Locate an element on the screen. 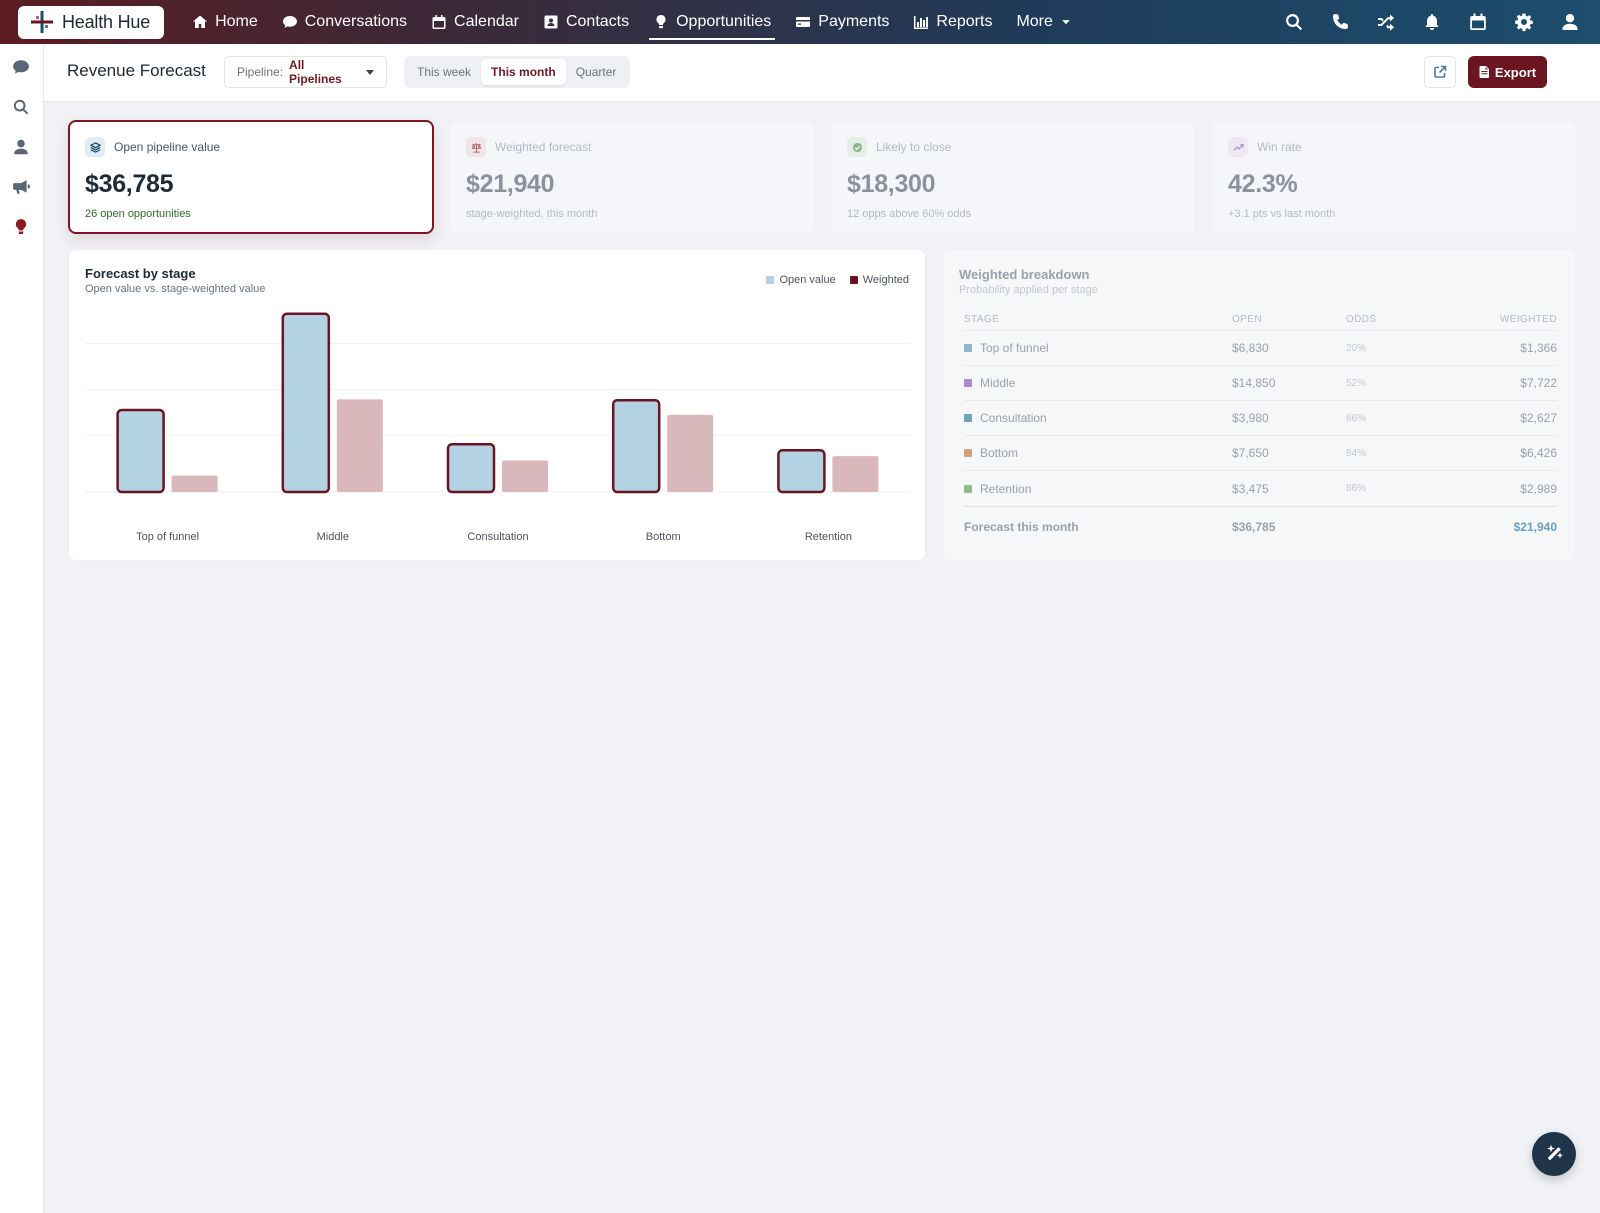 The width and height of the screenshot is (1600, 1213). export-button: Export is located at coordinates (1507, 72).